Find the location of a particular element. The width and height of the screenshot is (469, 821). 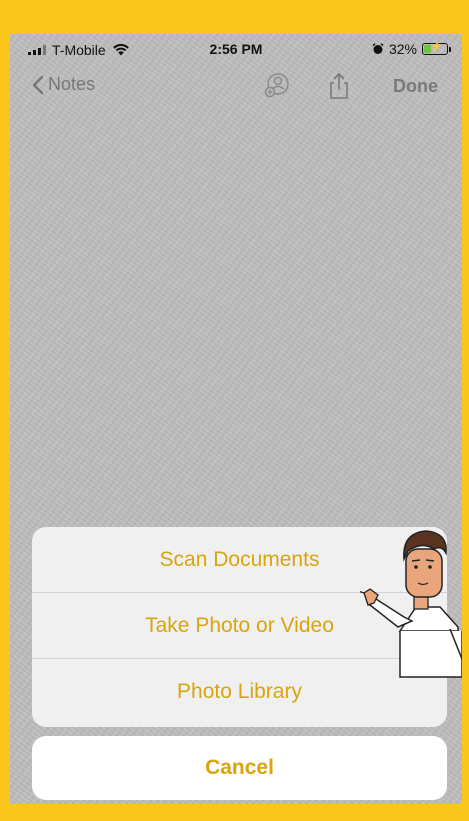

nav-bar: Notes Done is located at coordinates (236, 89).